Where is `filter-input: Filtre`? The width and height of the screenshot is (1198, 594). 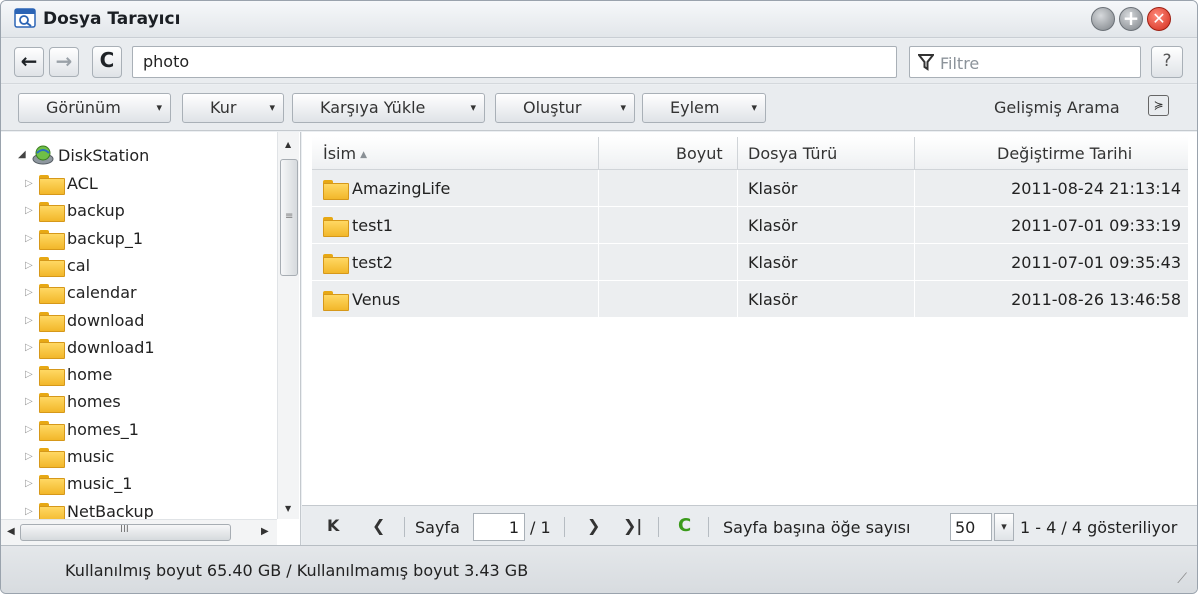
filter-input: Filtre is located at coordinates (1025, 62).